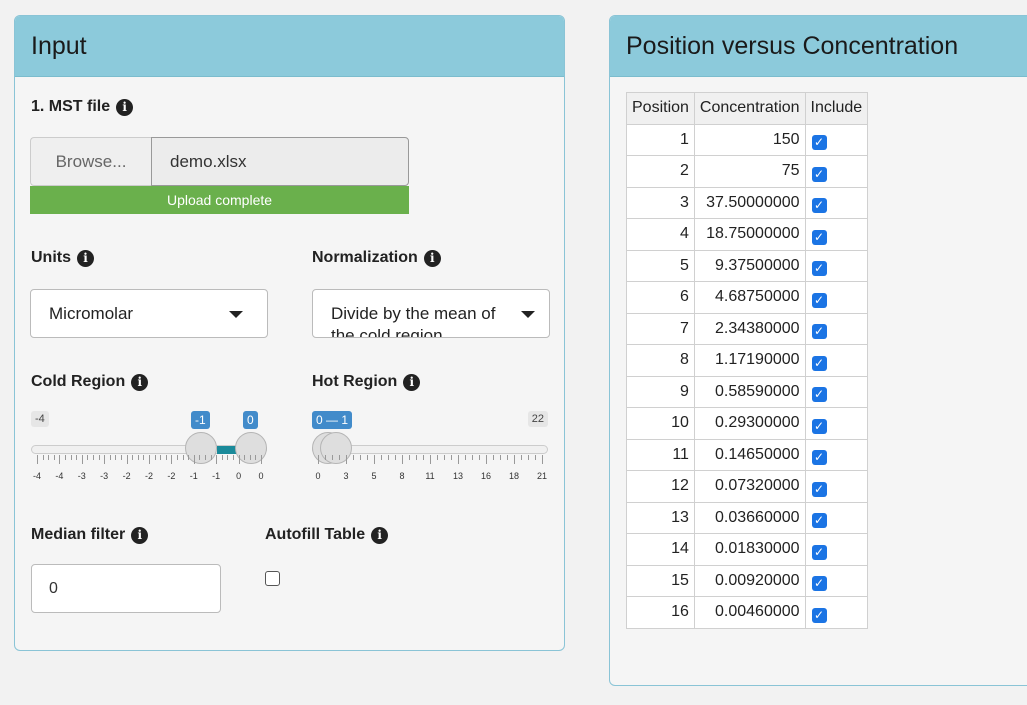 This screenshot has height=705, width=1027. I want to click on normalization-label: Normalization i, so click(376, 258).